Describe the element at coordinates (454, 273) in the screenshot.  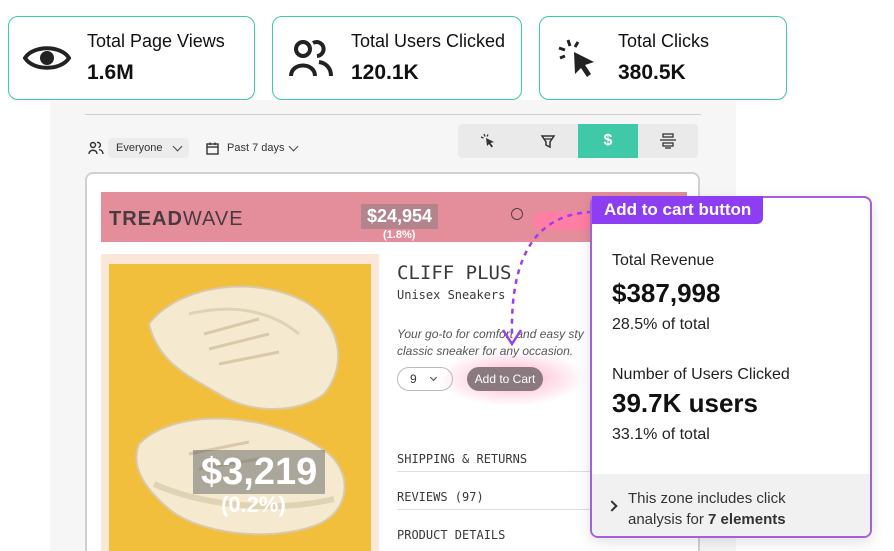
I see `product-title: CLIFF PLUS` at that location.